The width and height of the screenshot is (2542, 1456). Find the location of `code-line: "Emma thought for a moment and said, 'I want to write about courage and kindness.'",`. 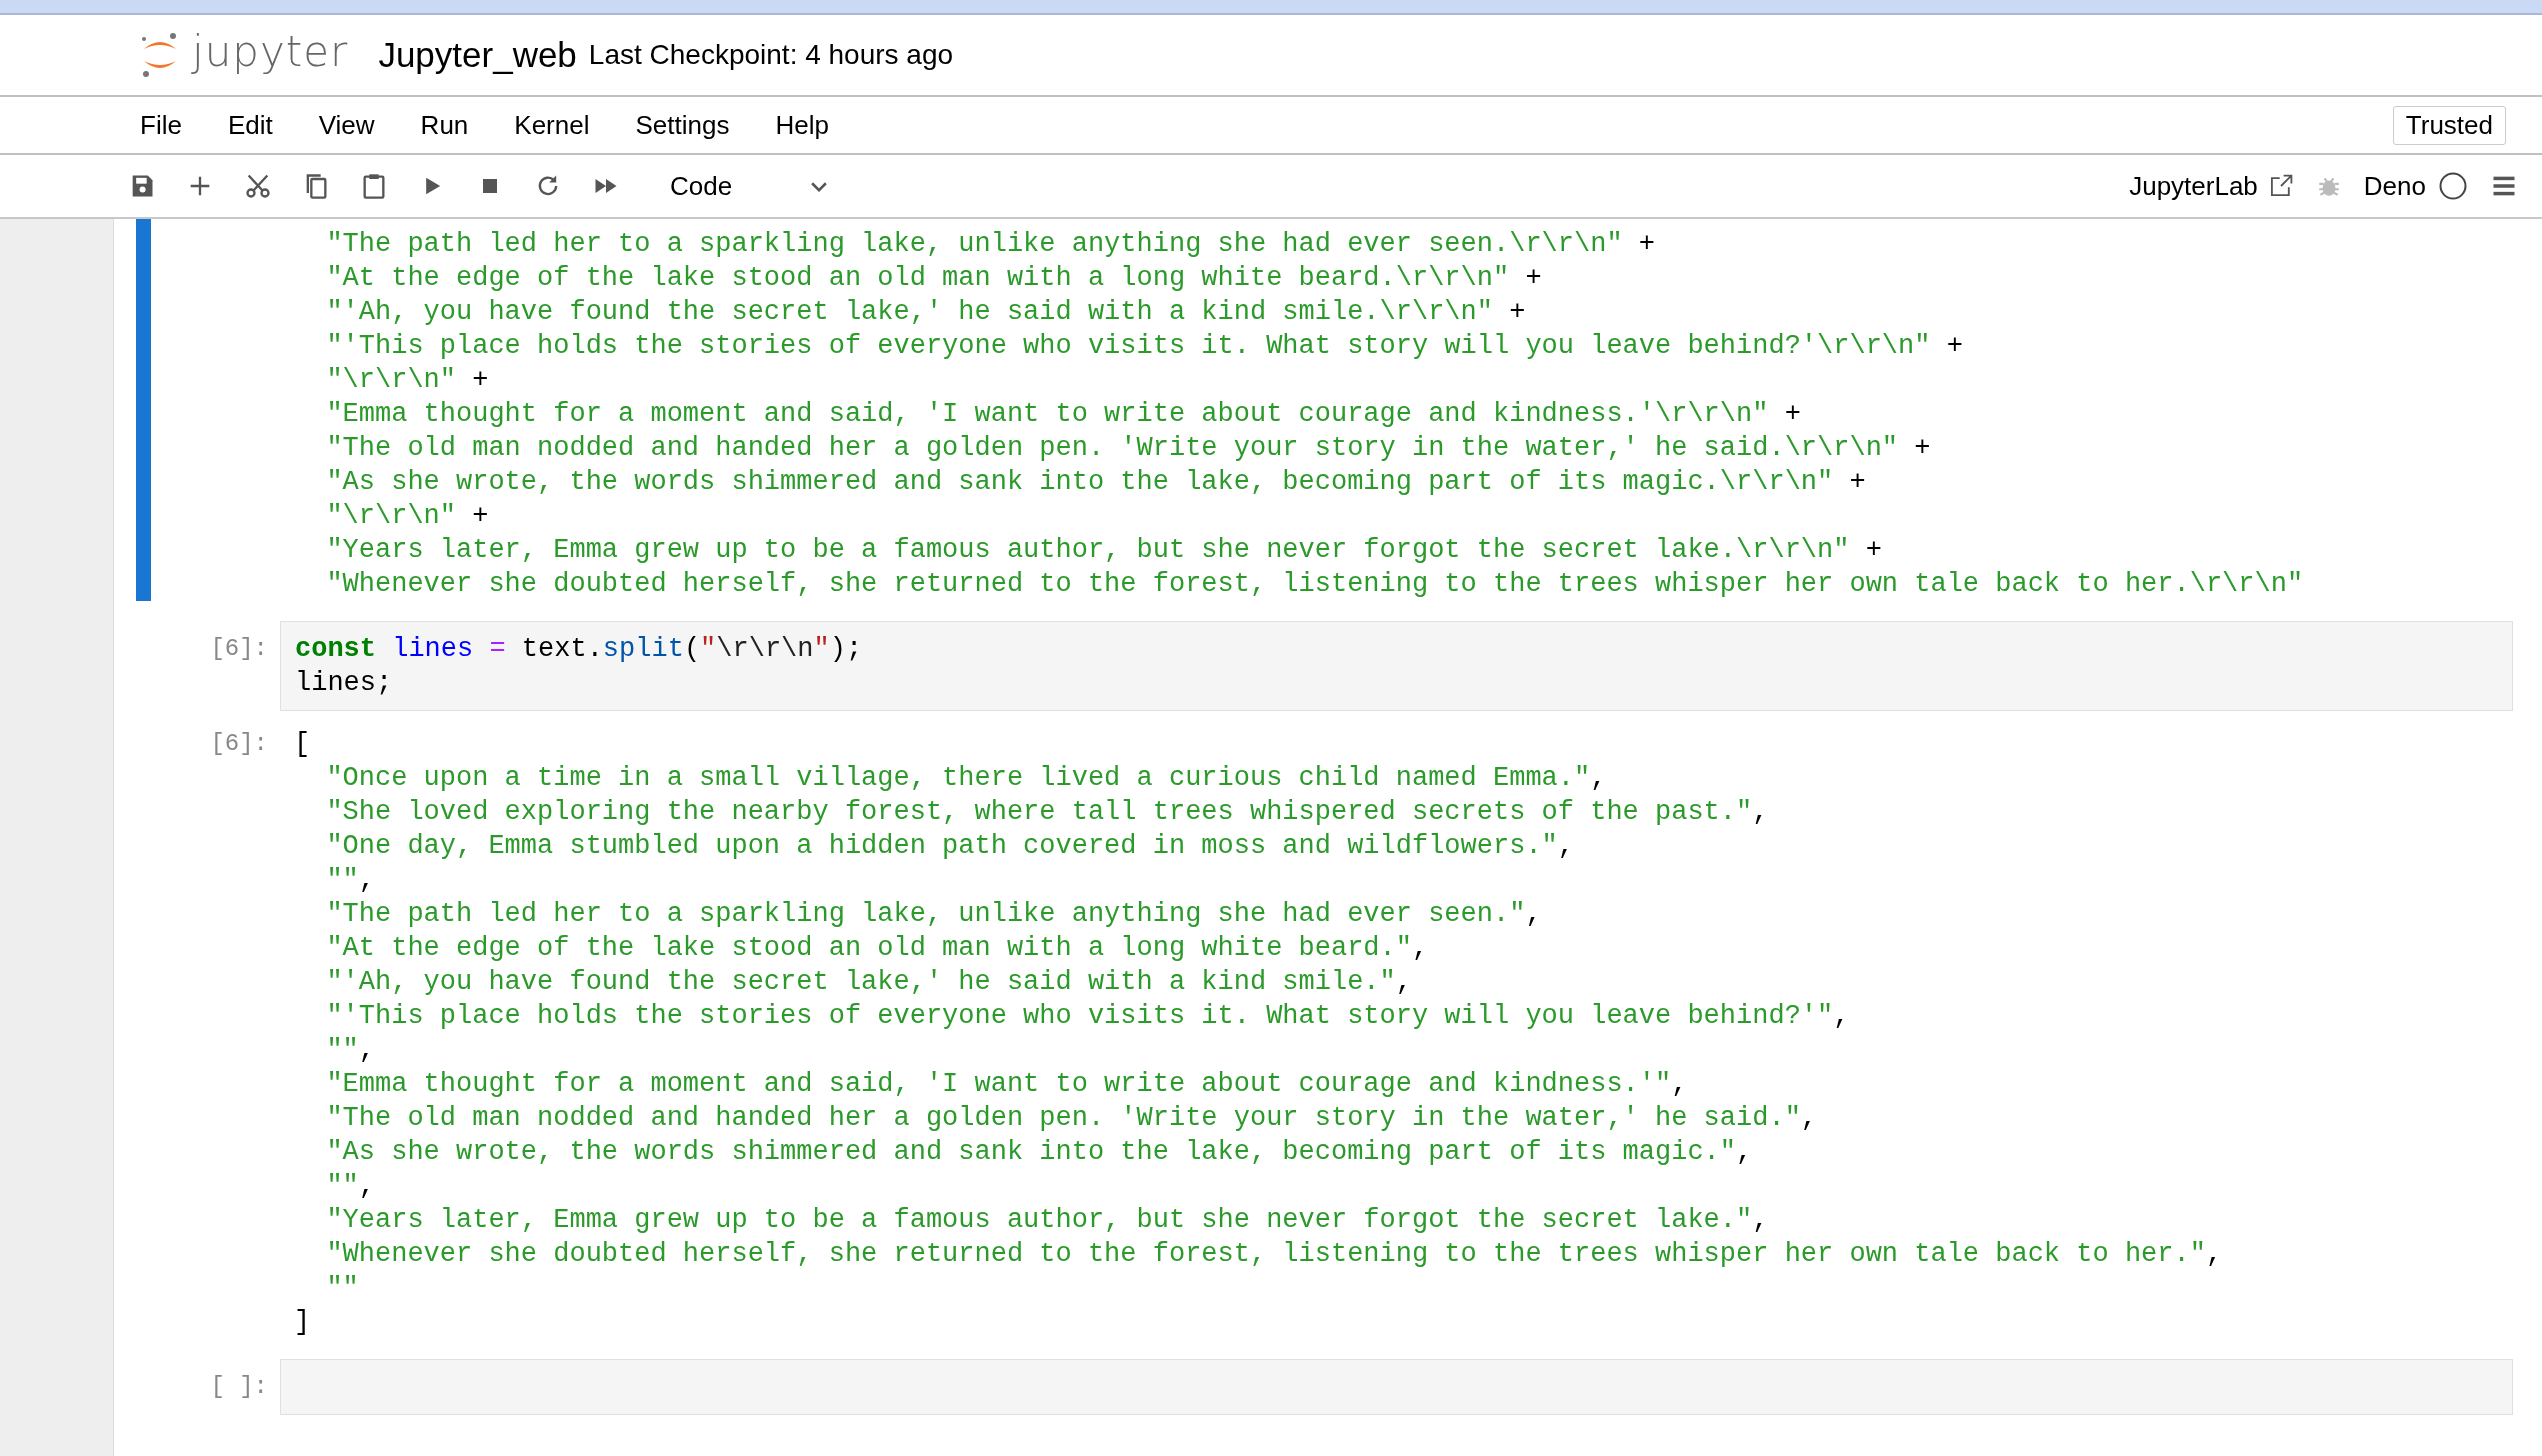

code-line: "Emma thought for a moment and said, 'I want to write about courage and kindness.'", is located at coordinates (1007, 1084).